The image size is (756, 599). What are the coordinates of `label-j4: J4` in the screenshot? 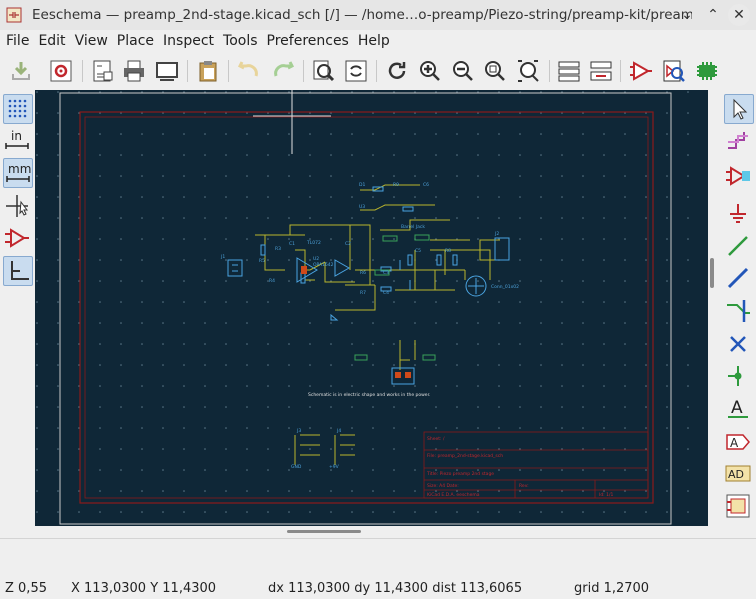 It's located at (338, 431).